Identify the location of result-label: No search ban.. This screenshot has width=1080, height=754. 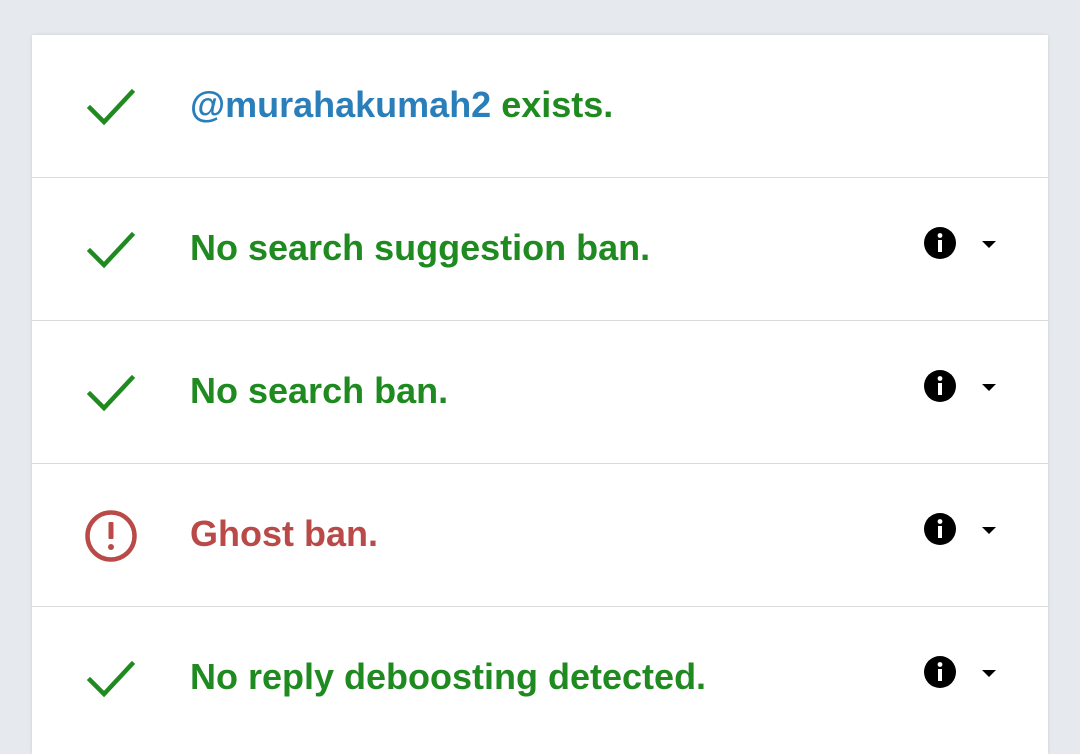
(319, 390).